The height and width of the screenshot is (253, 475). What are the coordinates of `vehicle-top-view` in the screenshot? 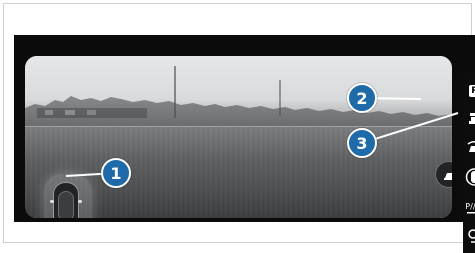 It's located at (66, 200).